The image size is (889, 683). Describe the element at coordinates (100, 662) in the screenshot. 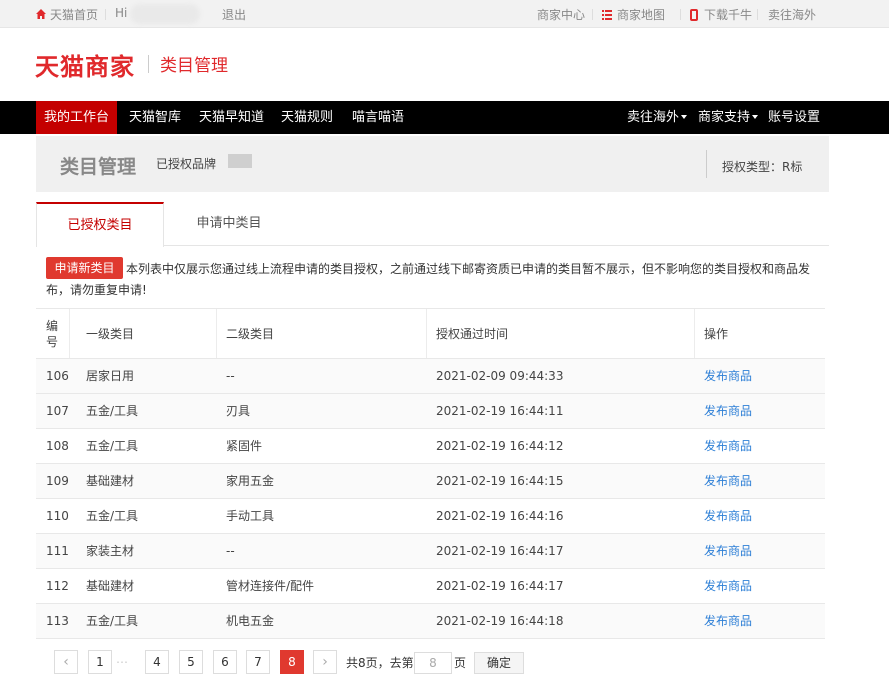

I see `page-button-1: 1` at that location.